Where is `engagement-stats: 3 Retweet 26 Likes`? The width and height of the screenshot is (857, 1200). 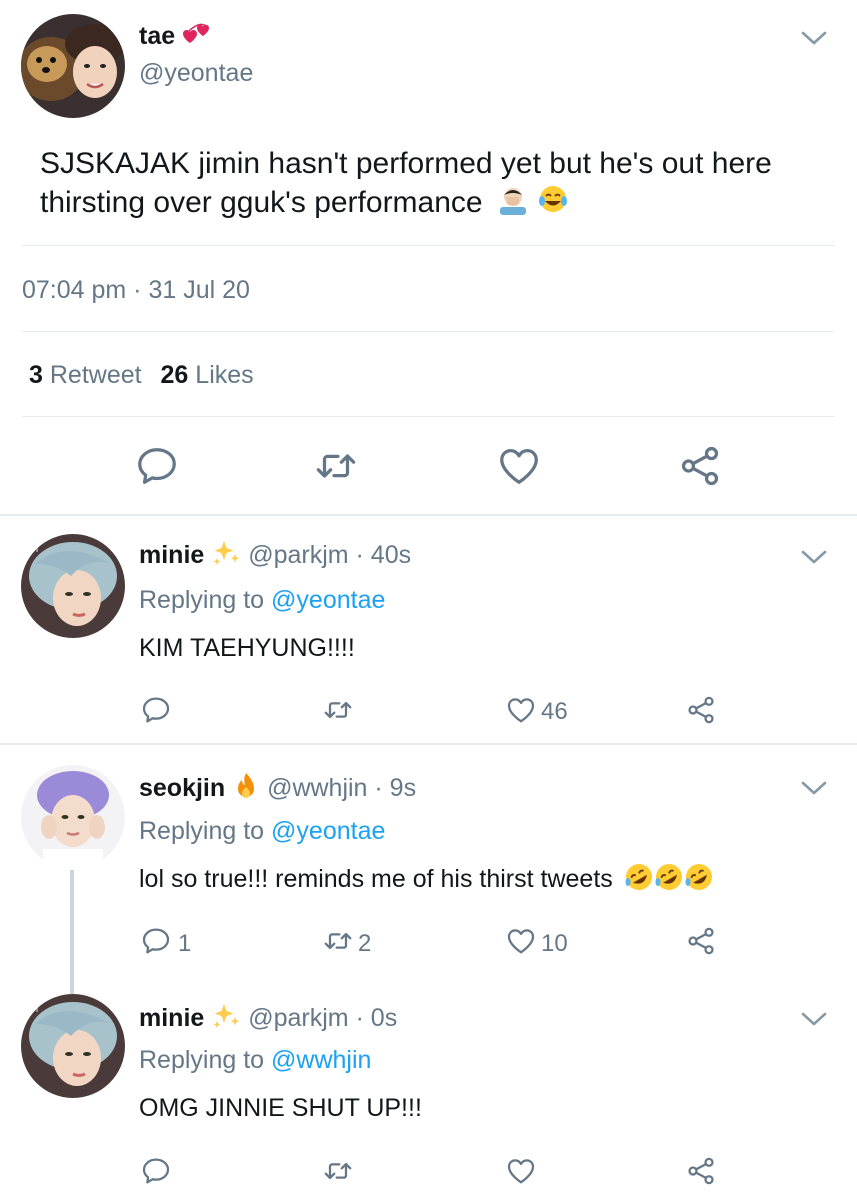
engagement-stats: 3 Retweet 26 Likes is located at coordinates (141, 375).